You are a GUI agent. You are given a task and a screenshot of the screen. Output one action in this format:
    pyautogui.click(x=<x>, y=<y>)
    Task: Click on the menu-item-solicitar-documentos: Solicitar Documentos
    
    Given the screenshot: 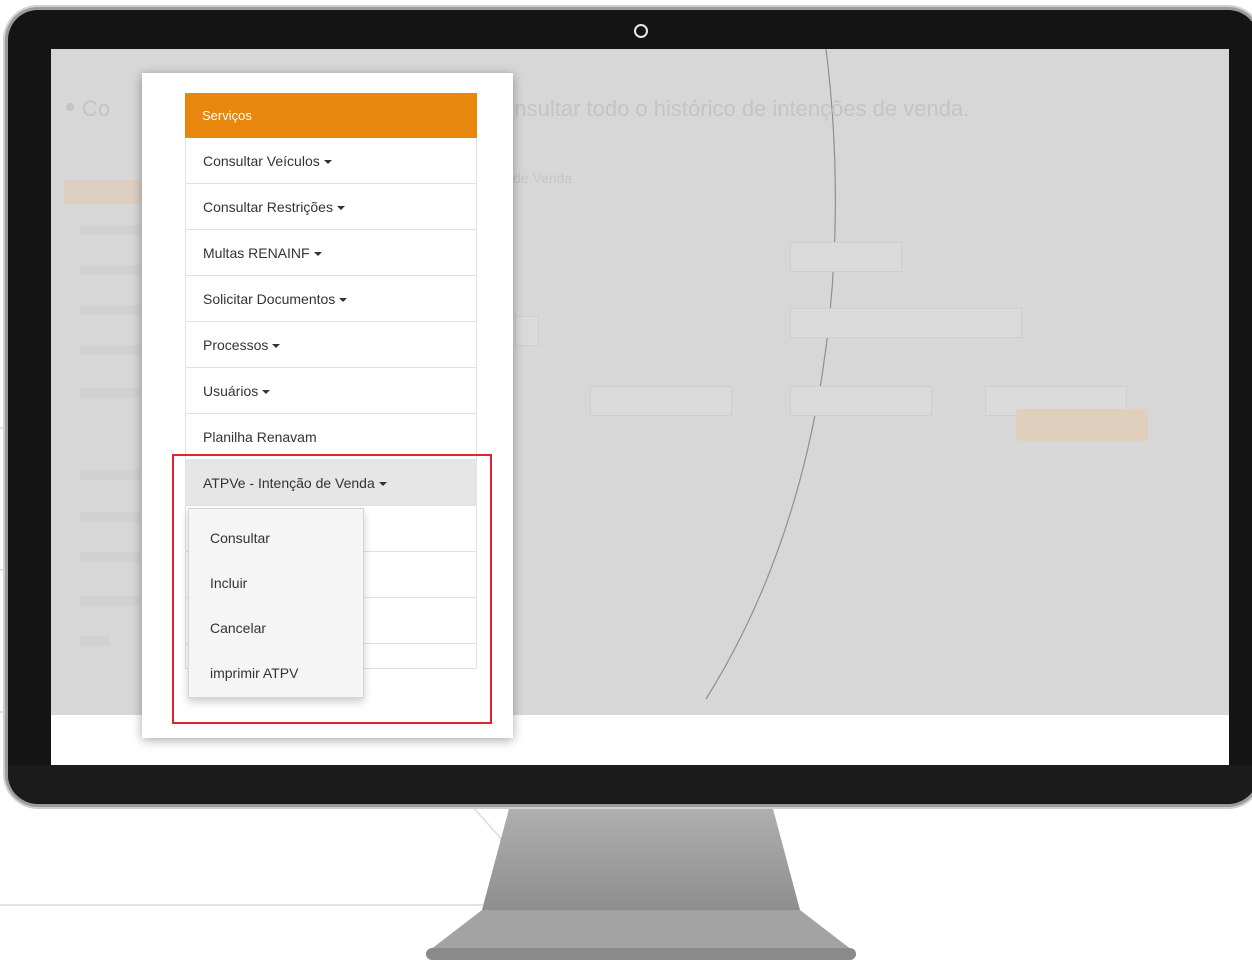 What is the action you would take?
    pyautogui.click(x=331, y=299)
    